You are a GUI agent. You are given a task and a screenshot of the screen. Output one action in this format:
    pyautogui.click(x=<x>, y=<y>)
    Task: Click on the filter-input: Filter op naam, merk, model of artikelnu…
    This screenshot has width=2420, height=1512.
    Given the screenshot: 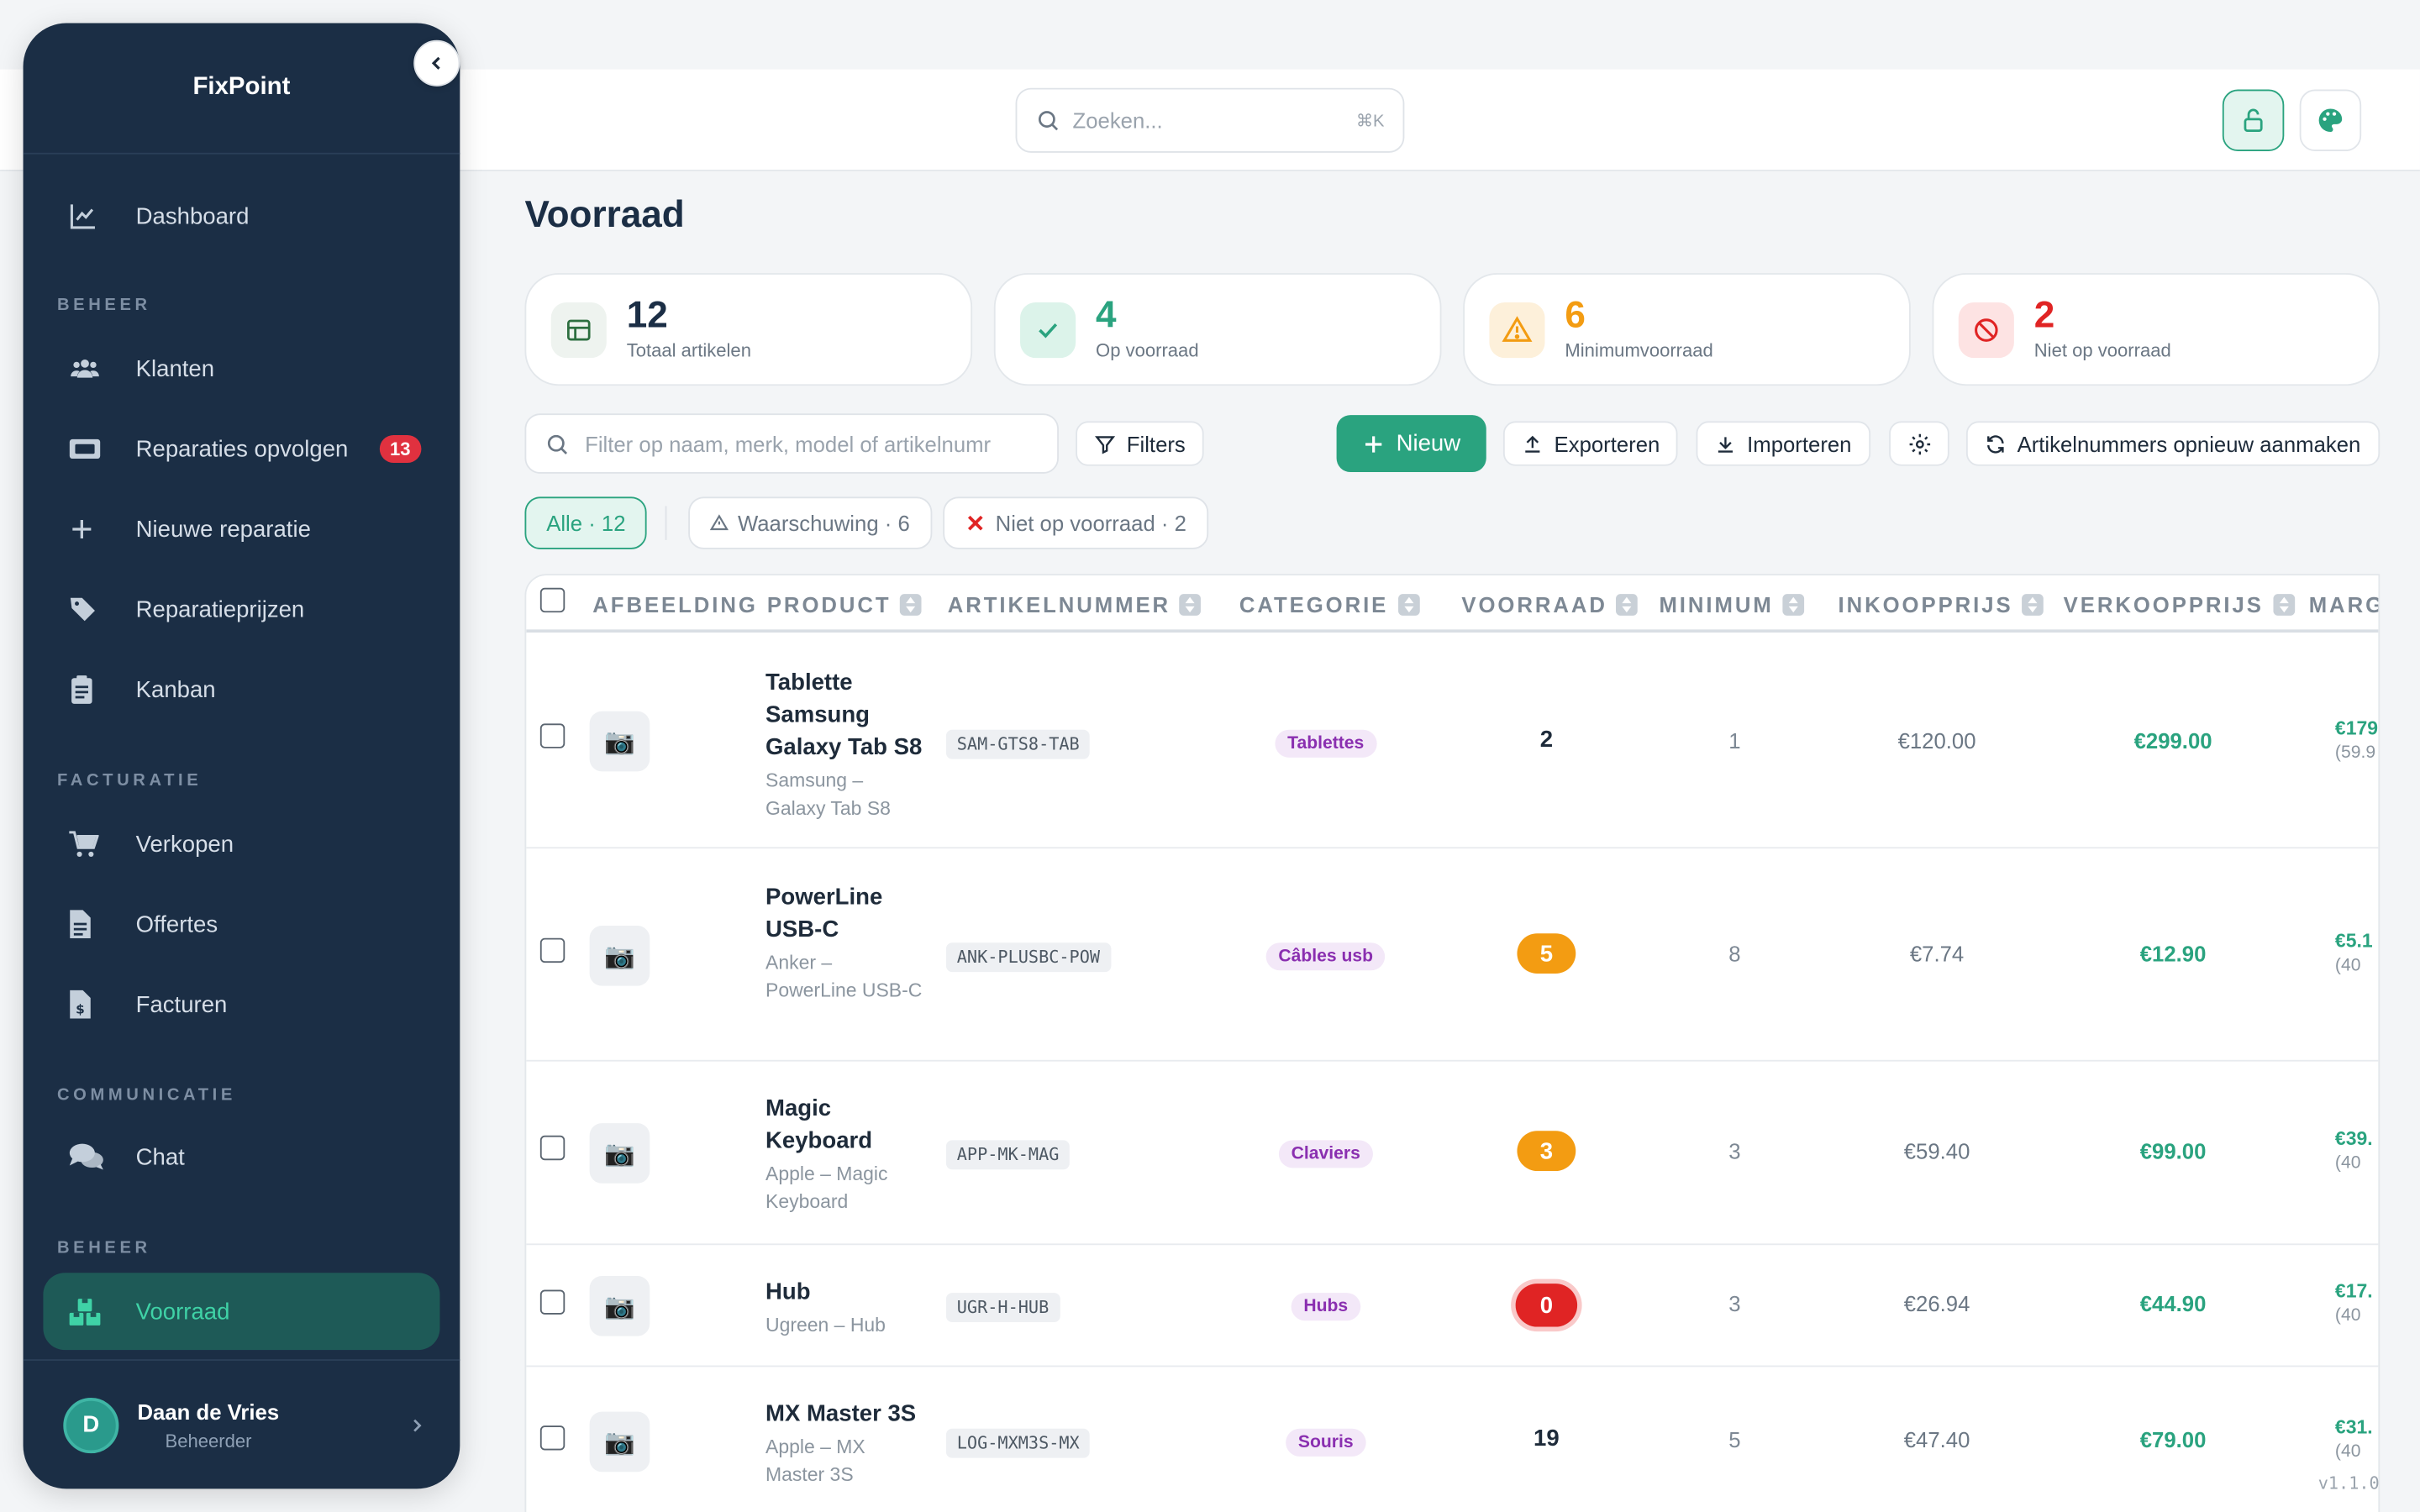 What is the action you would take?
    pyautogui.click(x=792, y=443)
    